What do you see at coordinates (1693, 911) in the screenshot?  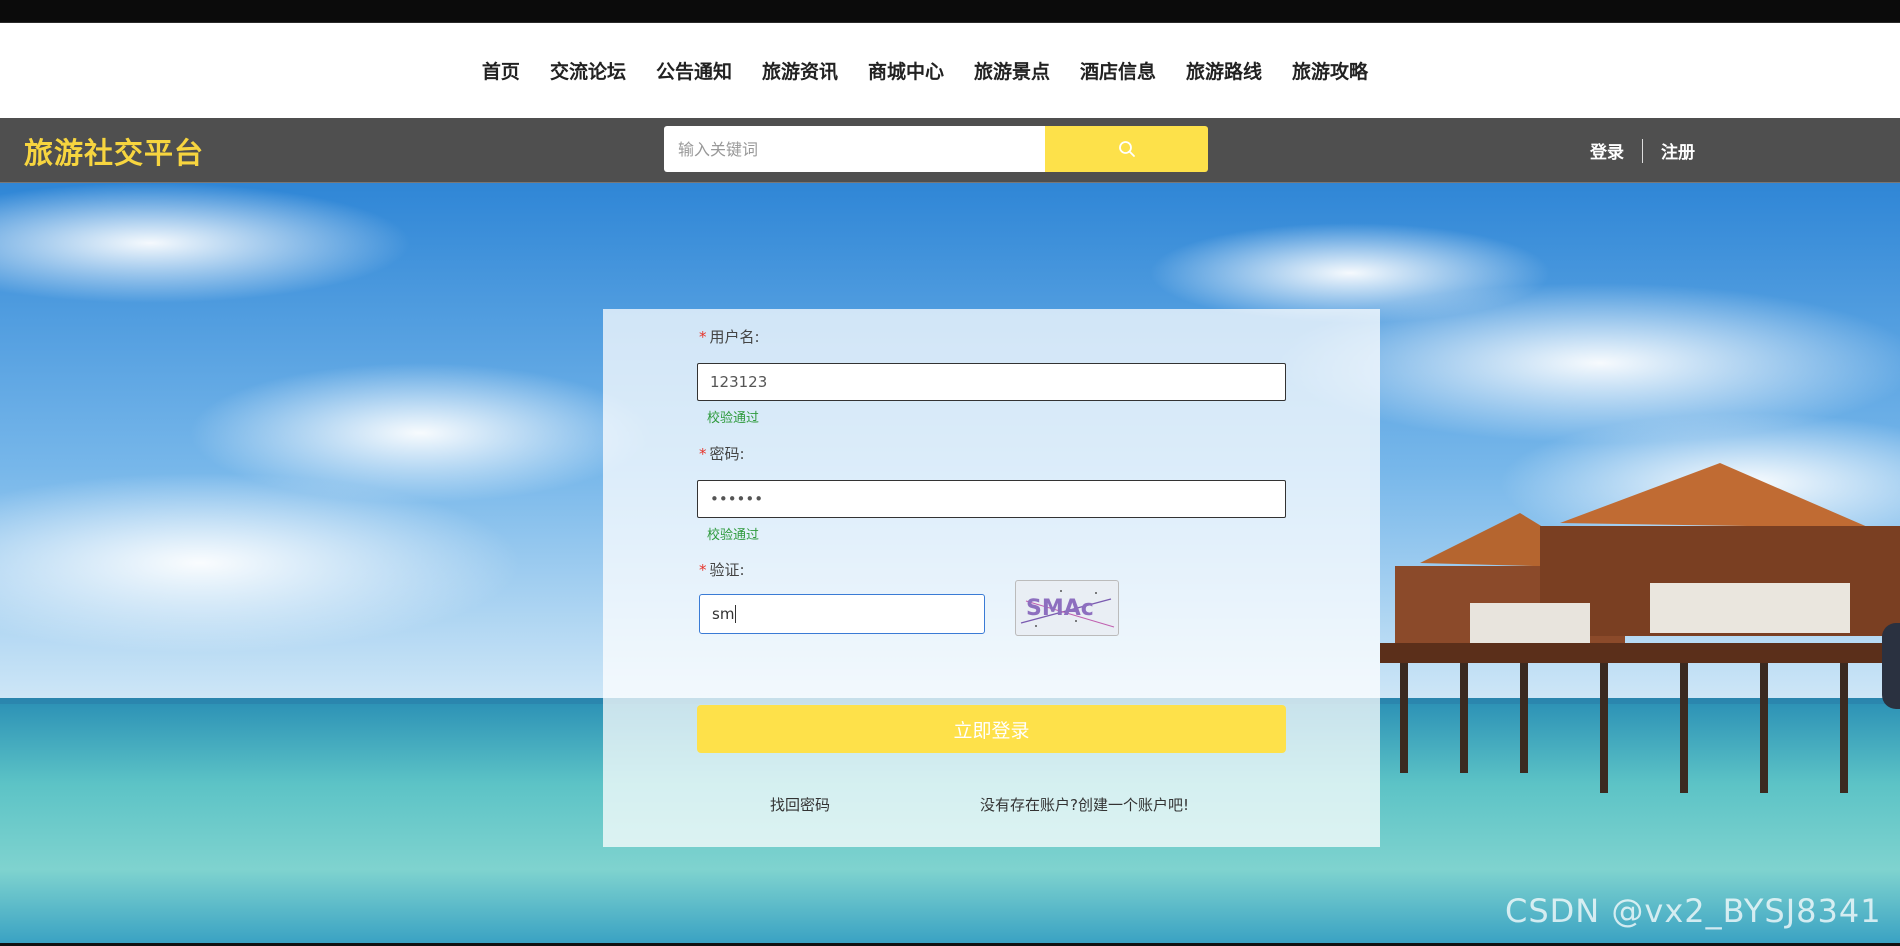 I see `watermark-text: CSDN @vx2_BYSJ8341` at bounding box center [1693, 911].